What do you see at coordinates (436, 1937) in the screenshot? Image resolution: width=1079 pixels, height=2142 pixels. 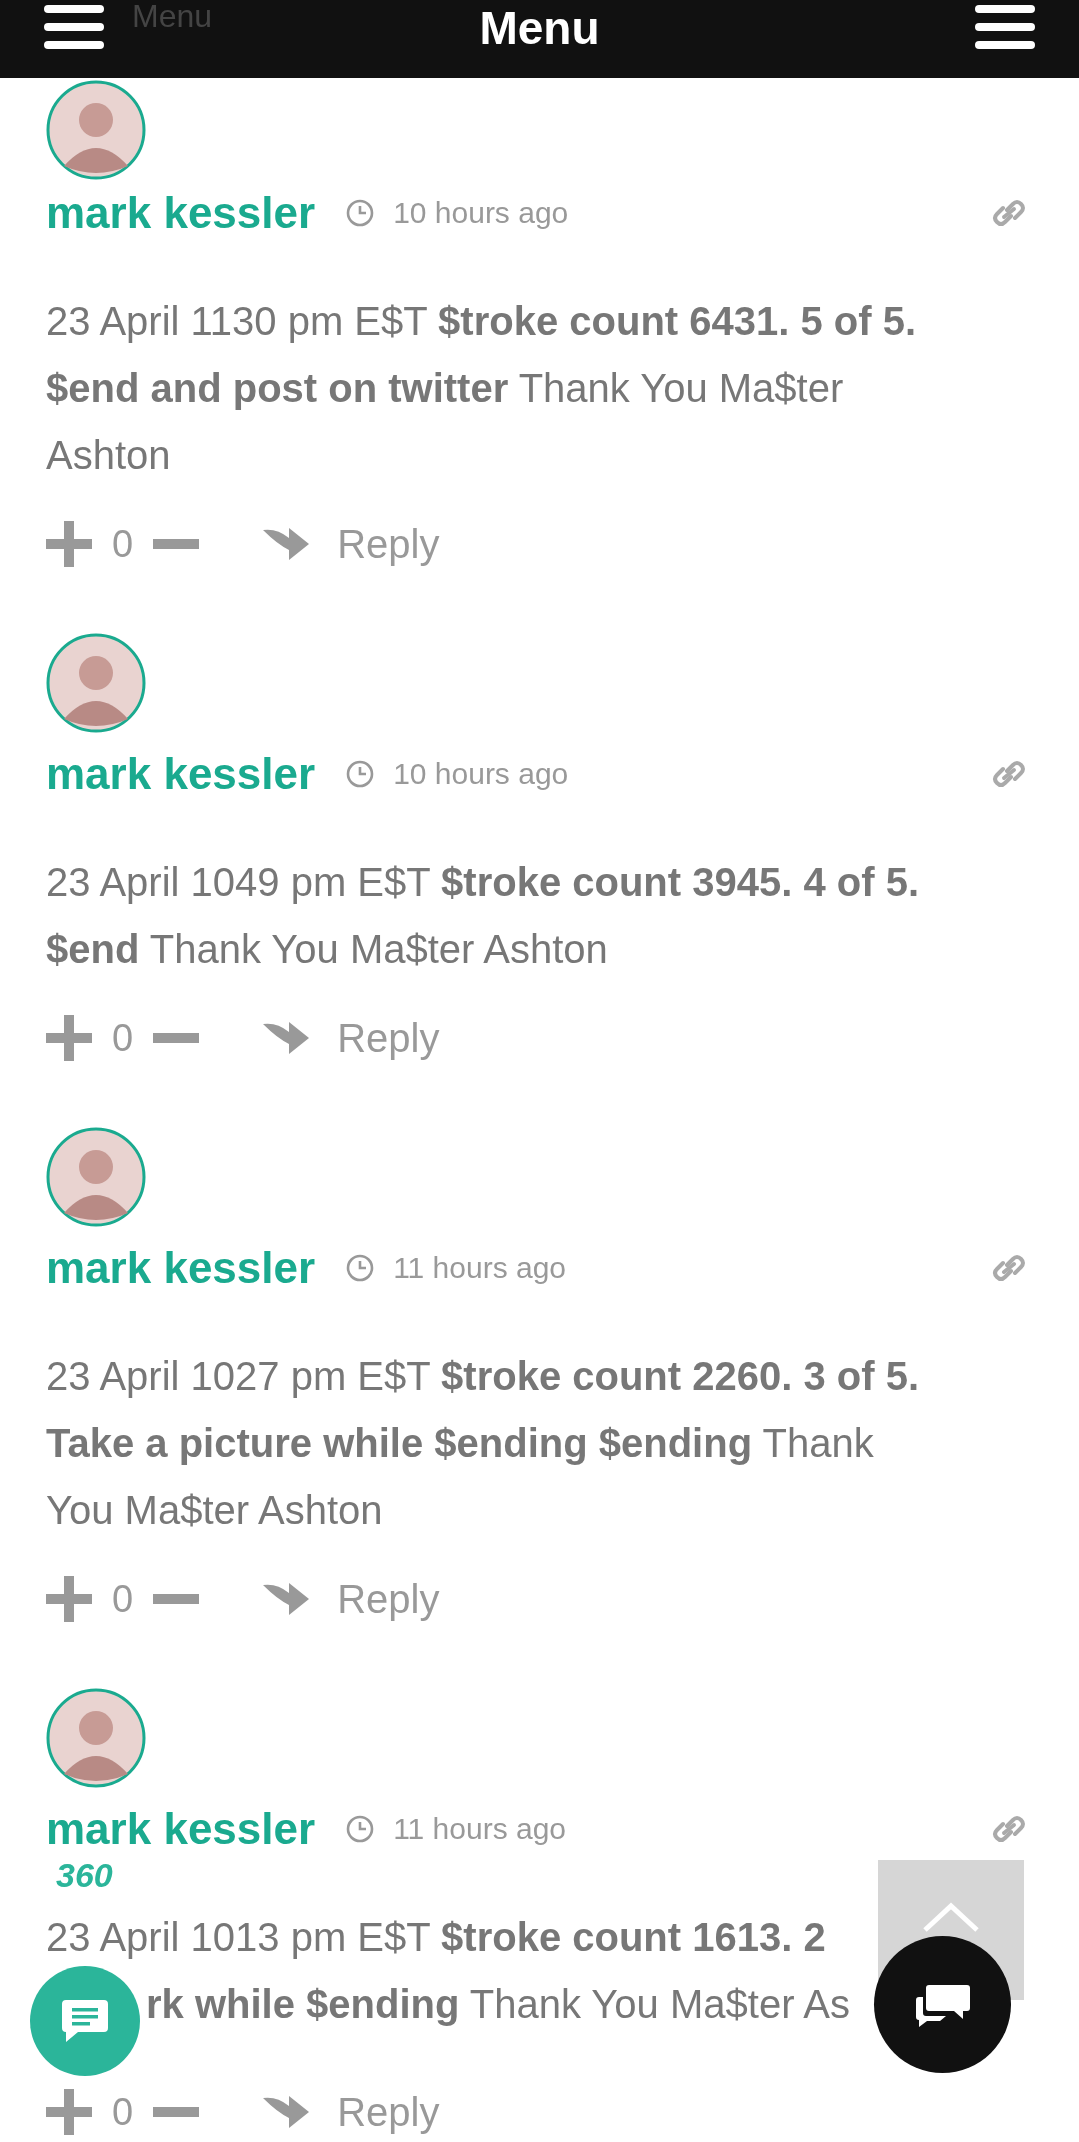 I see `comment-text: 23 April 1013 pm E$T $troke count 1613. 2` at bounding box center [436, 1937].